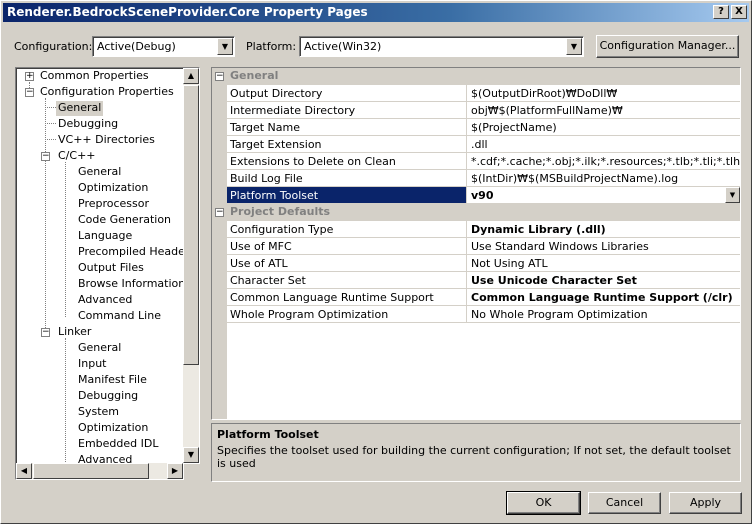  I want to click on scroll-left-icon: ◀, so click(24, 471).